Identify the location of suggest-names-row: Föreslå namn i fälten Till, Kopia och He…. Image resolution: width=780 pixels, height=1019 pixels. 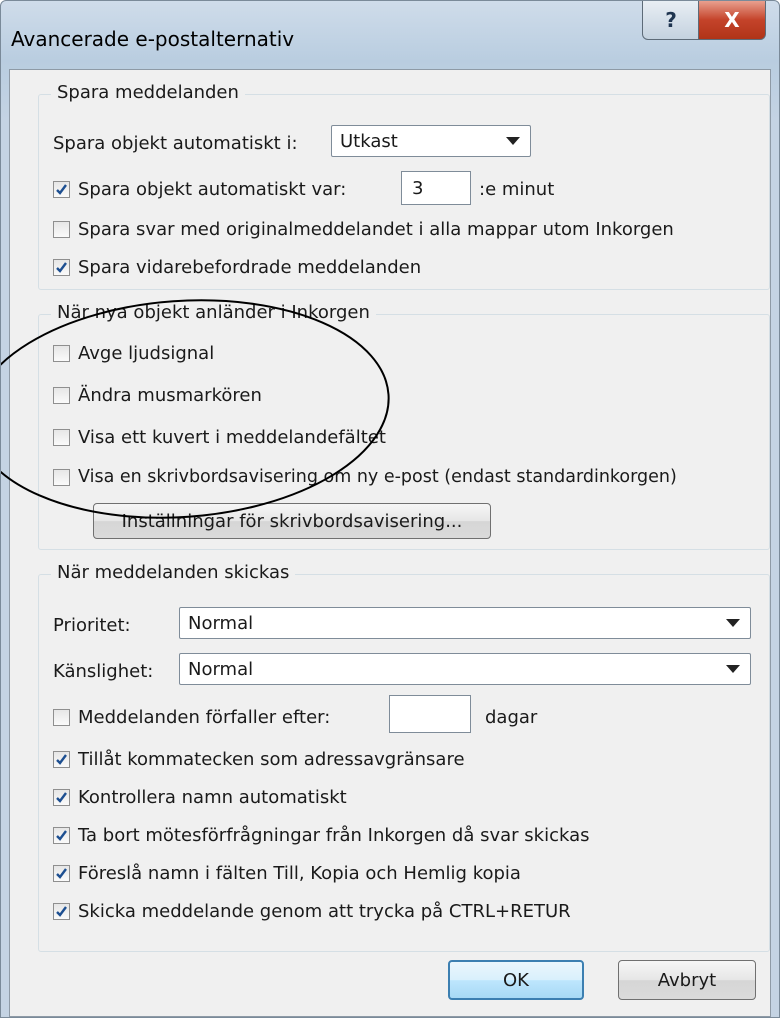
(287, 873).